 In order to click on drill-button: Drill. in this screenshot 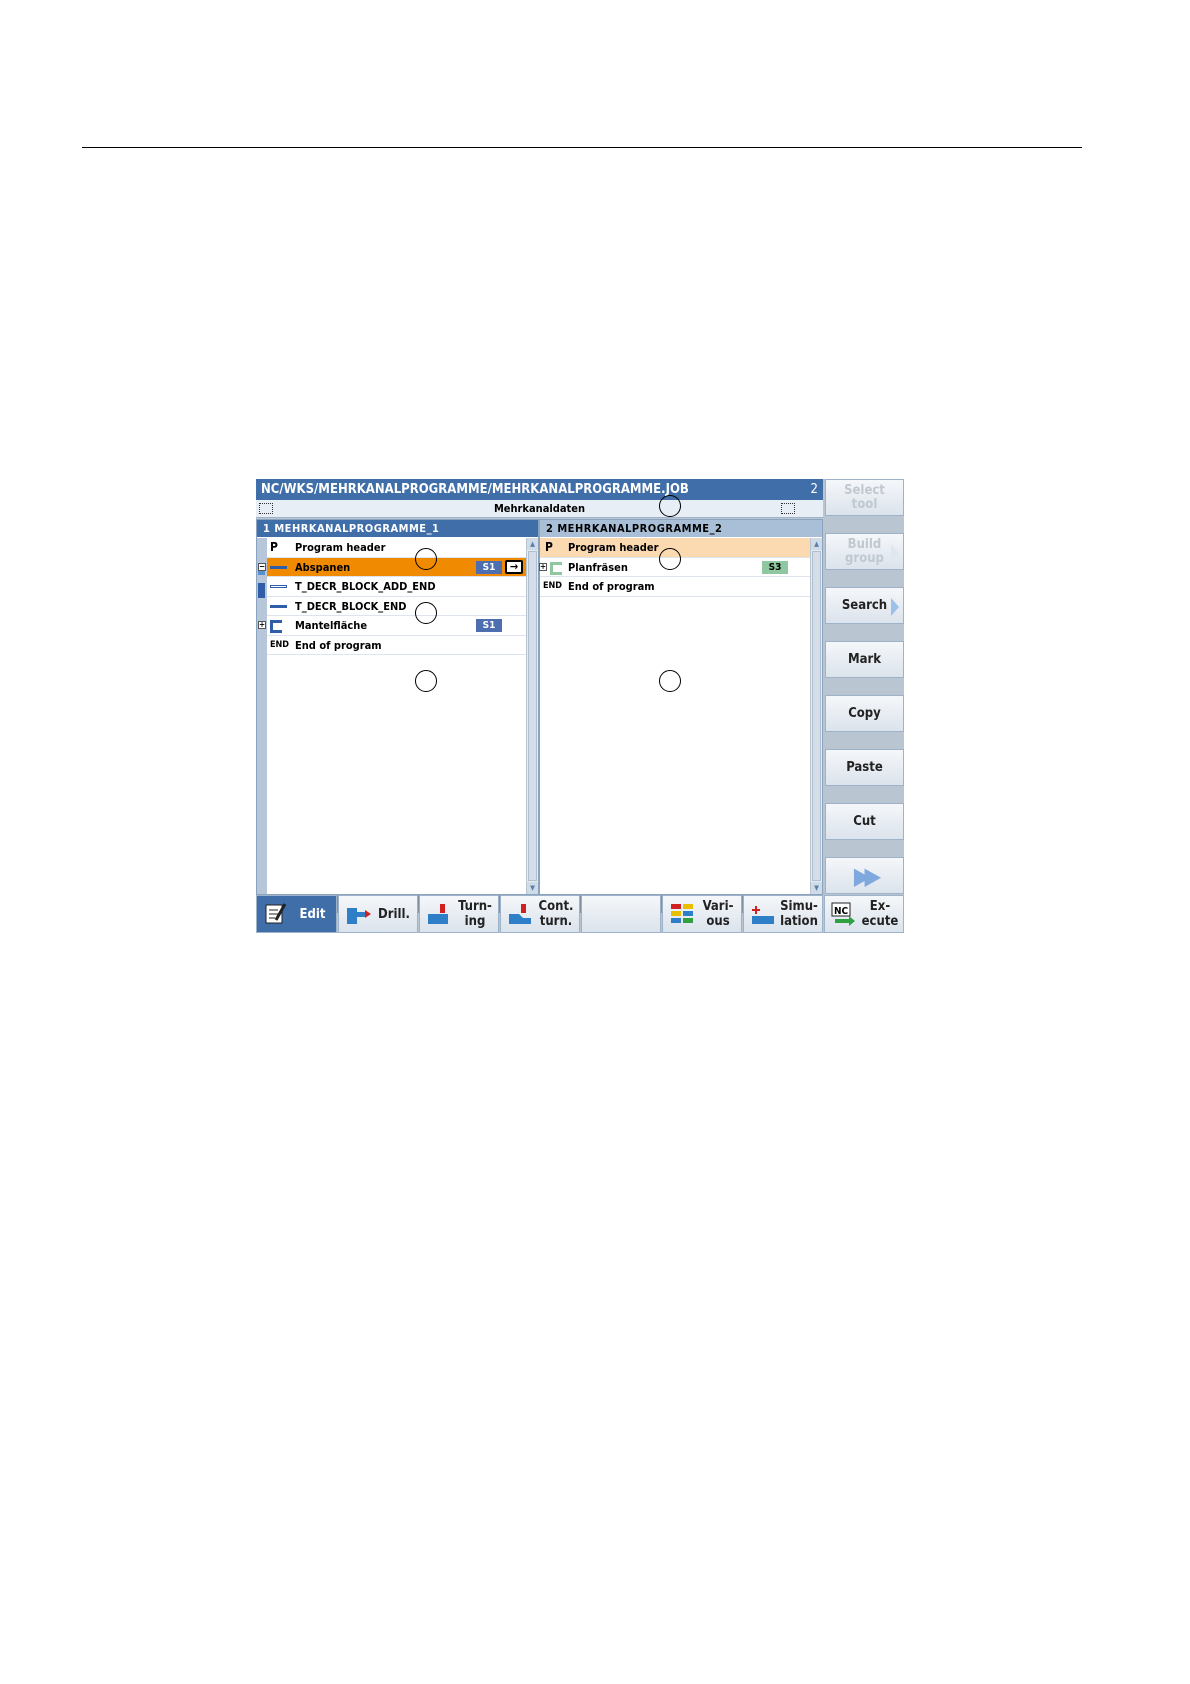, I will do `click(378, 914)`.